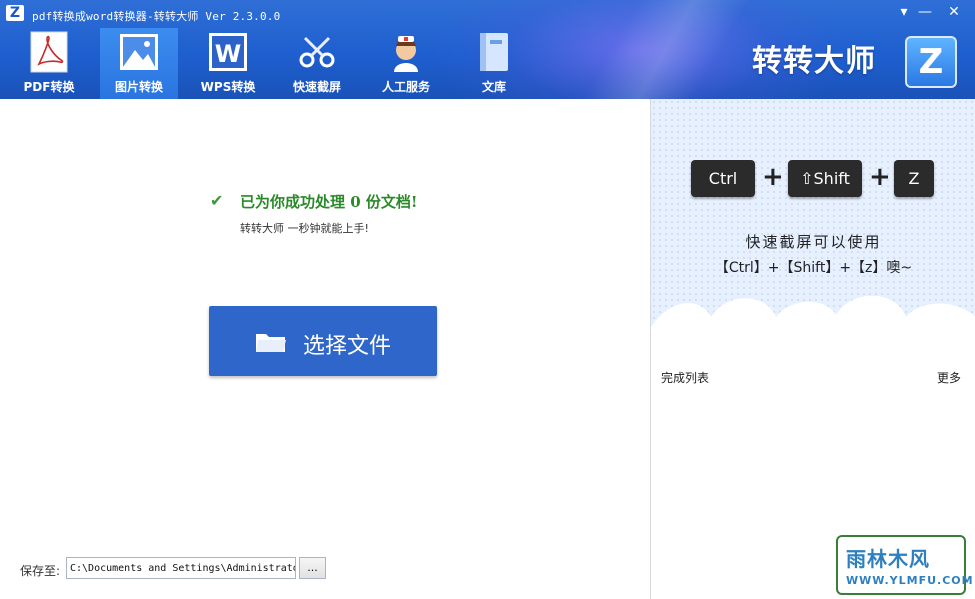 The width and height of the screenshot is (975, 599). What do you see at coordinates (49, 52) in the screenshot?
I see `pdf-icon` at bounding box center [49, 52].